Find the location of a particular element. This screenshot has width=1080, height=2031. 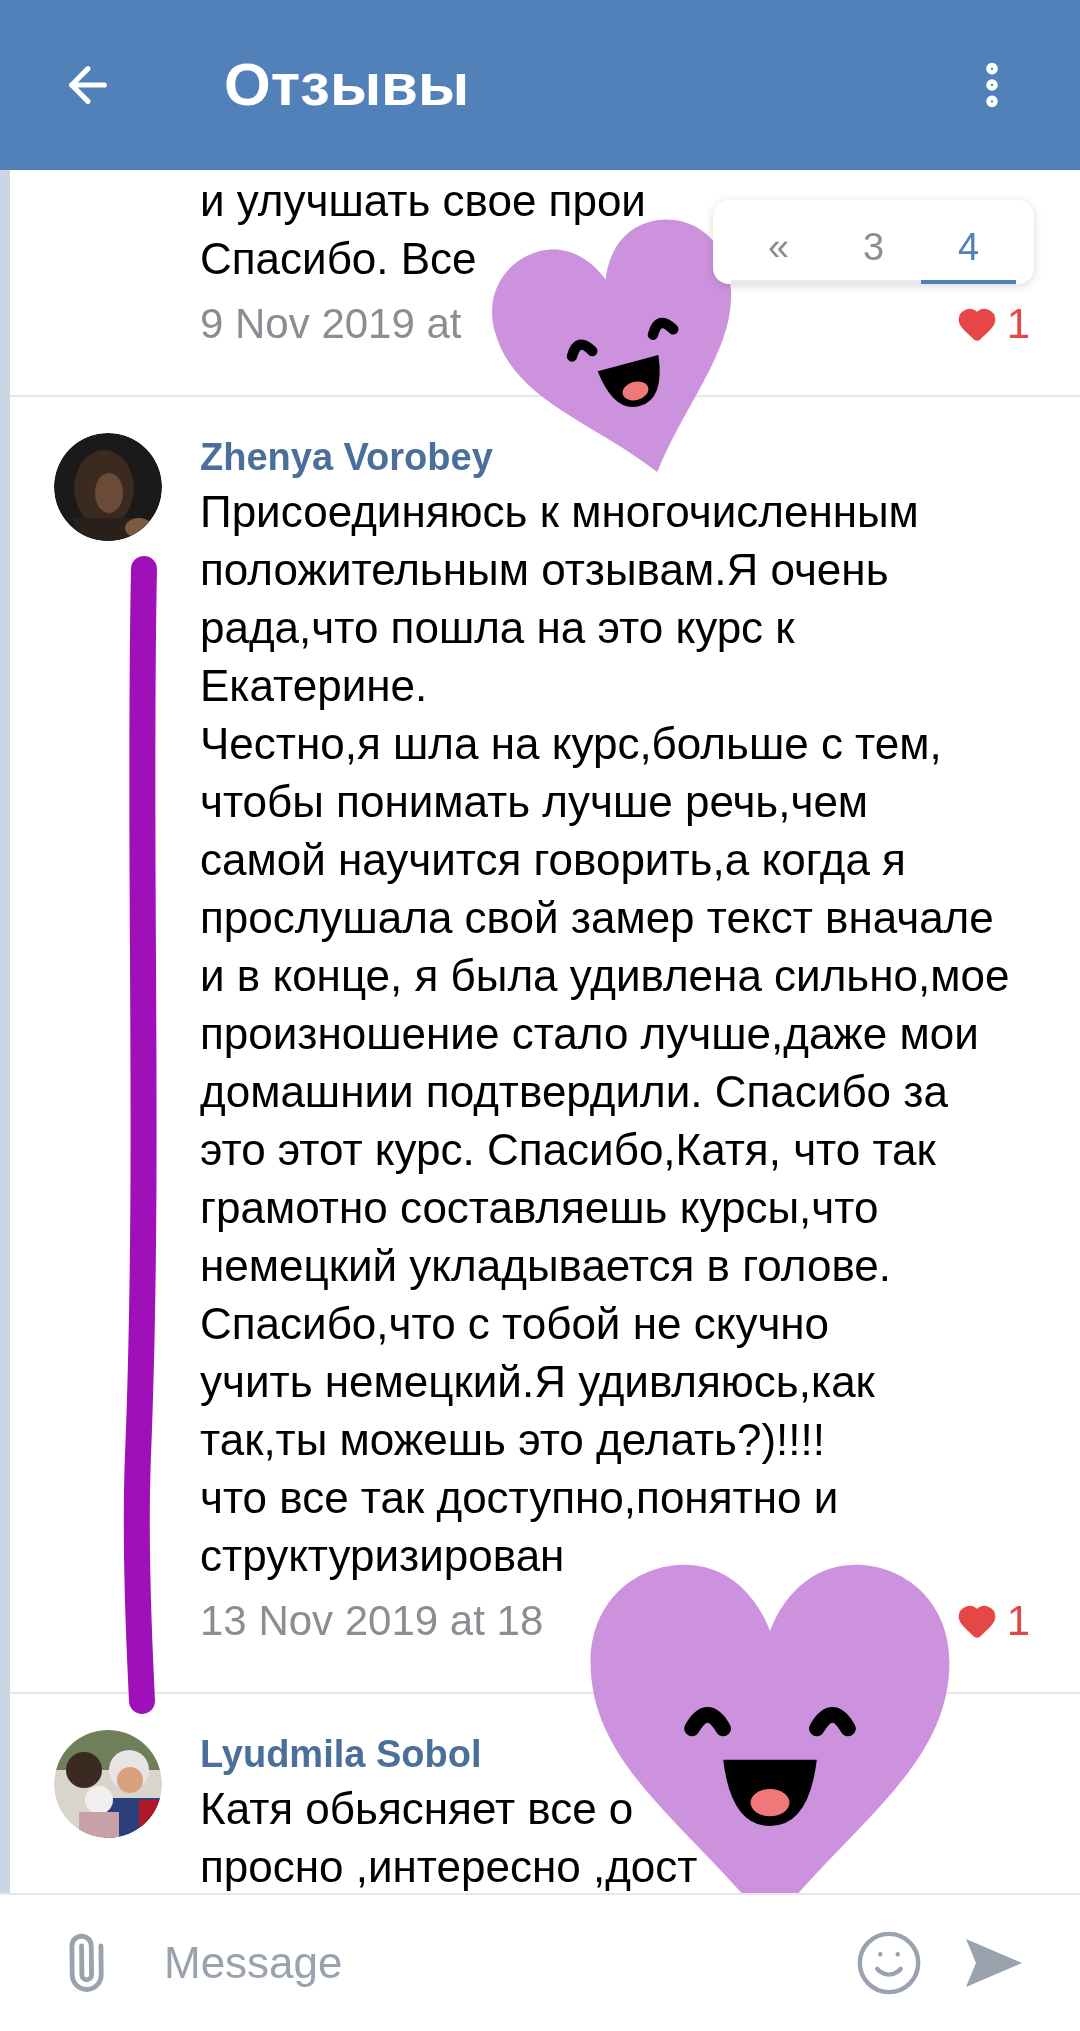

comment-date: 13 Nov 2019 at 18 is located at coordinates (372, 1620).